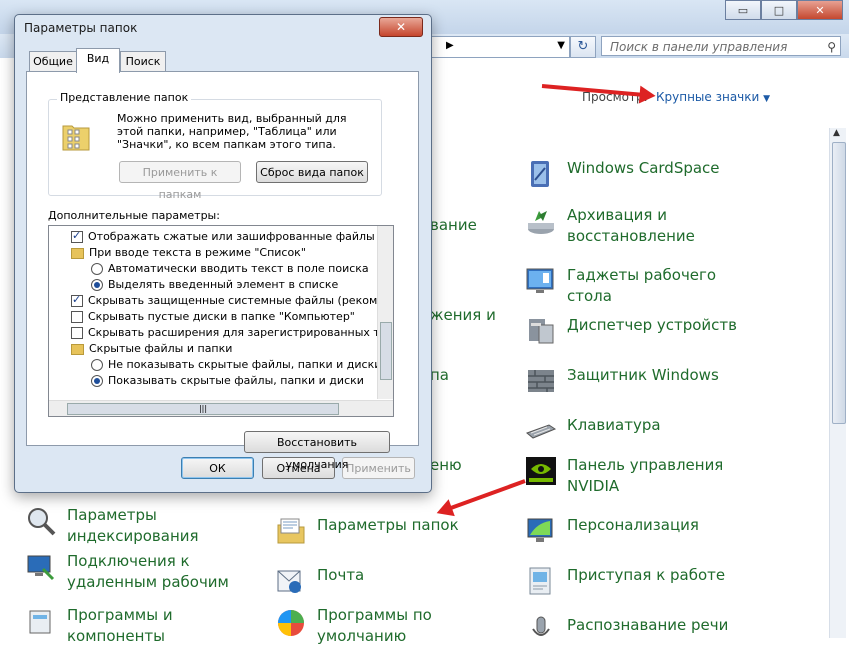  What do you see at coordinates (136, 526) in the screenshot?
I see `cp-item-indexing: Параметры индексирования` at bounding box center [136, 526].